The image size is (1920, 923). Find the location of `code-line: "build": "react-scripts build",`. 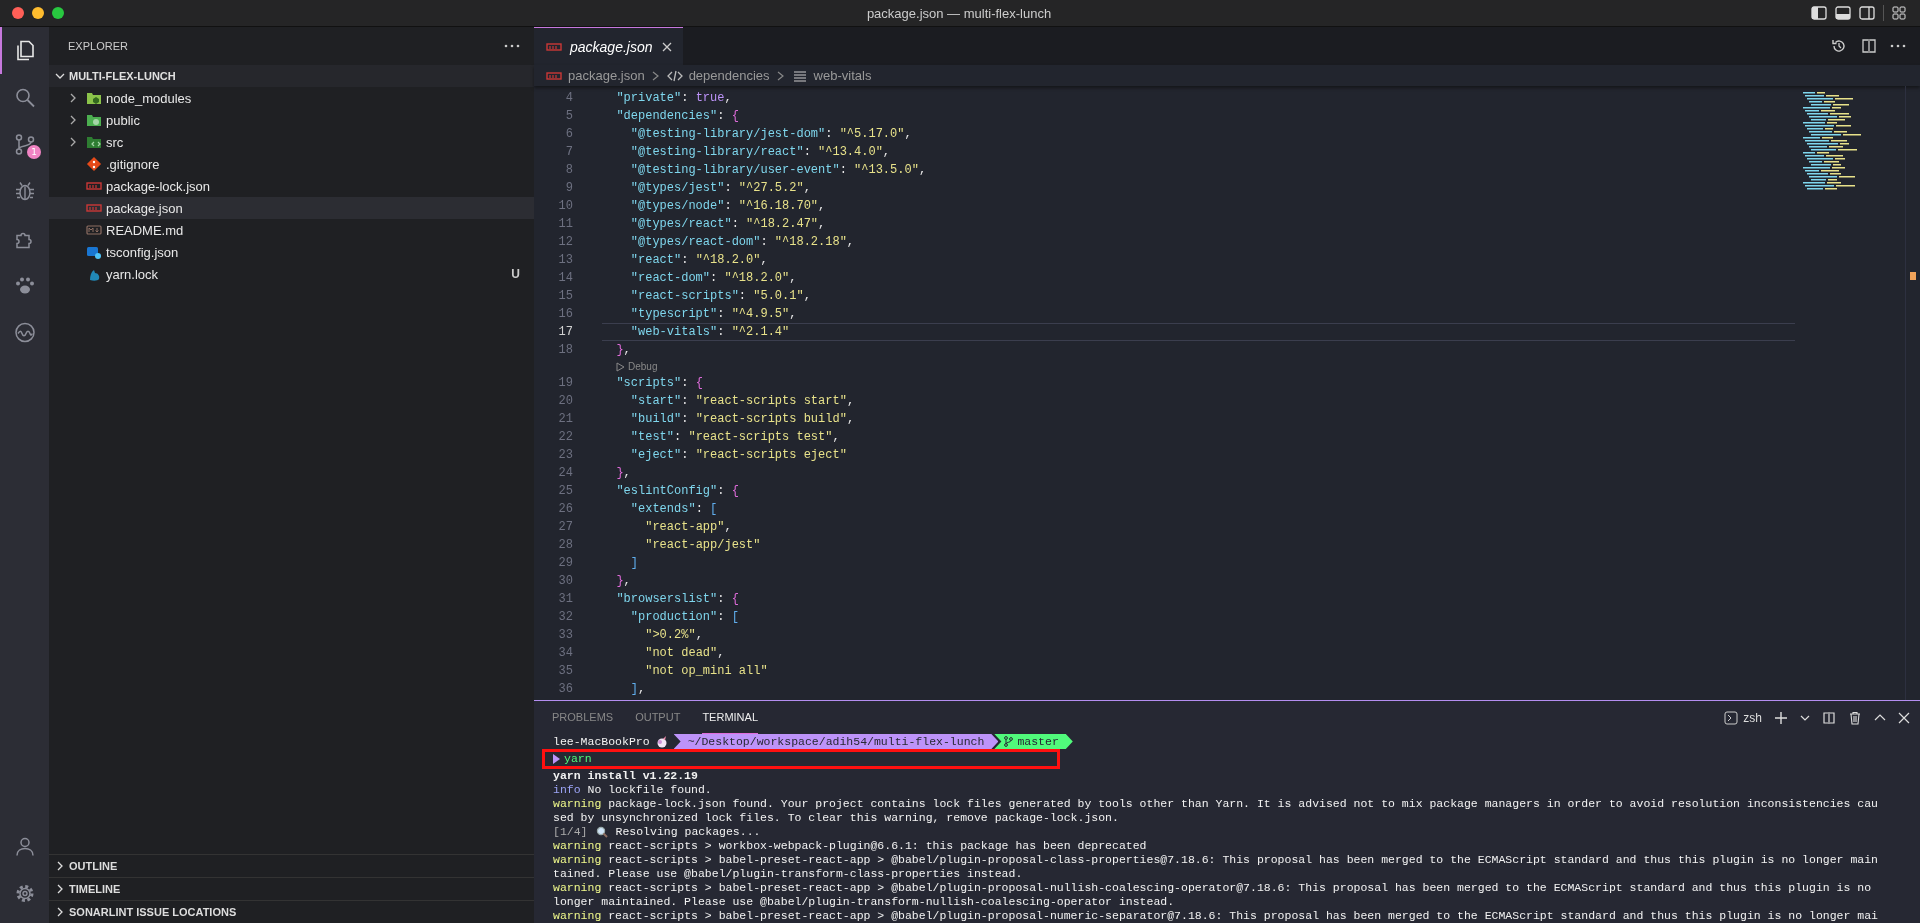

code-line: "build": "react-scripts build", is located at coordinates (742, 419).